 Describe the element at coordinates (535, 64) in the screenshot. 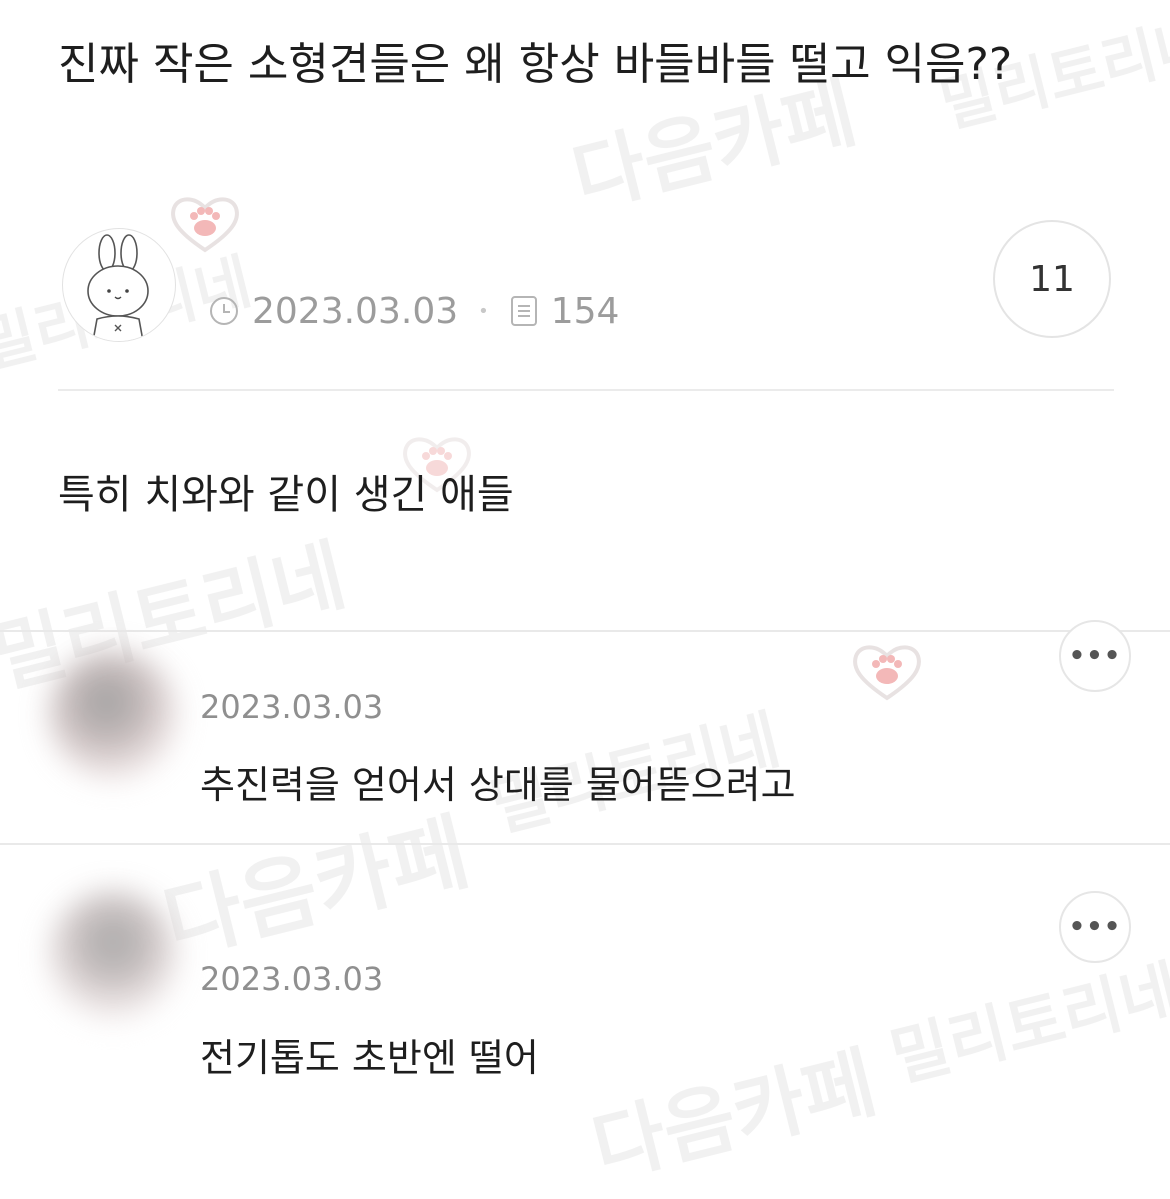

I see `post-title: 진짜 작은 소형견들은 왜 항상 바들바들 떨고 익음??` at that location.